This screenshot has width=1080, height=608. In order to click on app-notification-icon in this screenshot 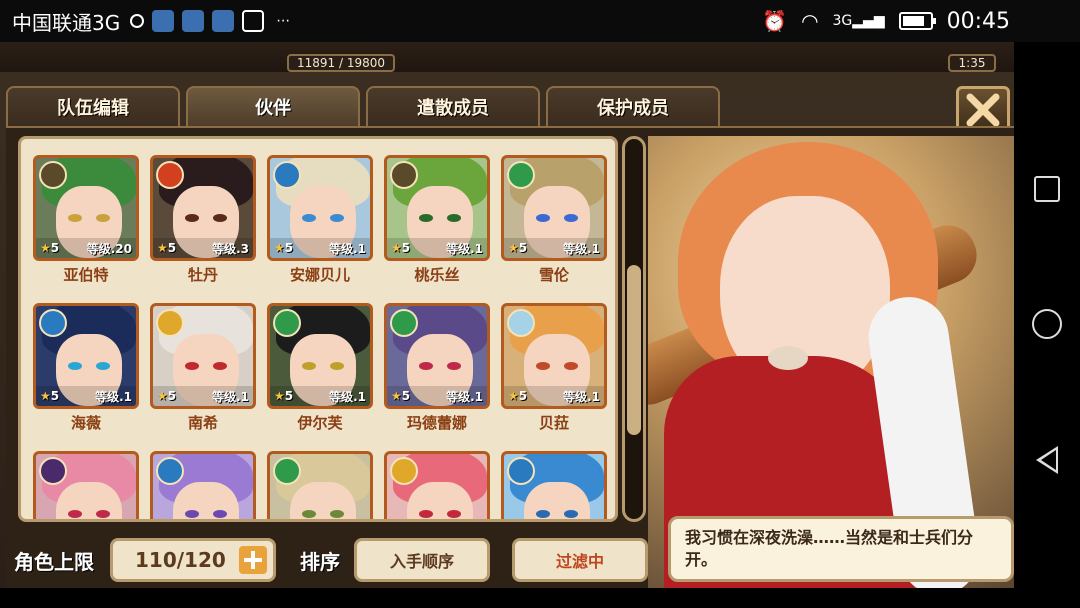, I will do `click(223, 21)`.